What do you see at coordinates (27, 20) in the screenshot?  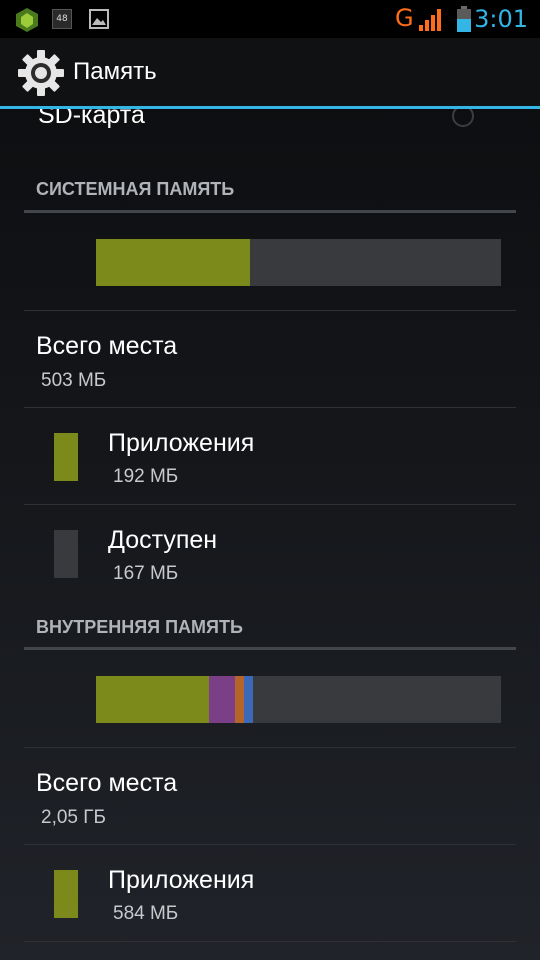 I see `android-bug-icon` at bounding box center [27, 20].